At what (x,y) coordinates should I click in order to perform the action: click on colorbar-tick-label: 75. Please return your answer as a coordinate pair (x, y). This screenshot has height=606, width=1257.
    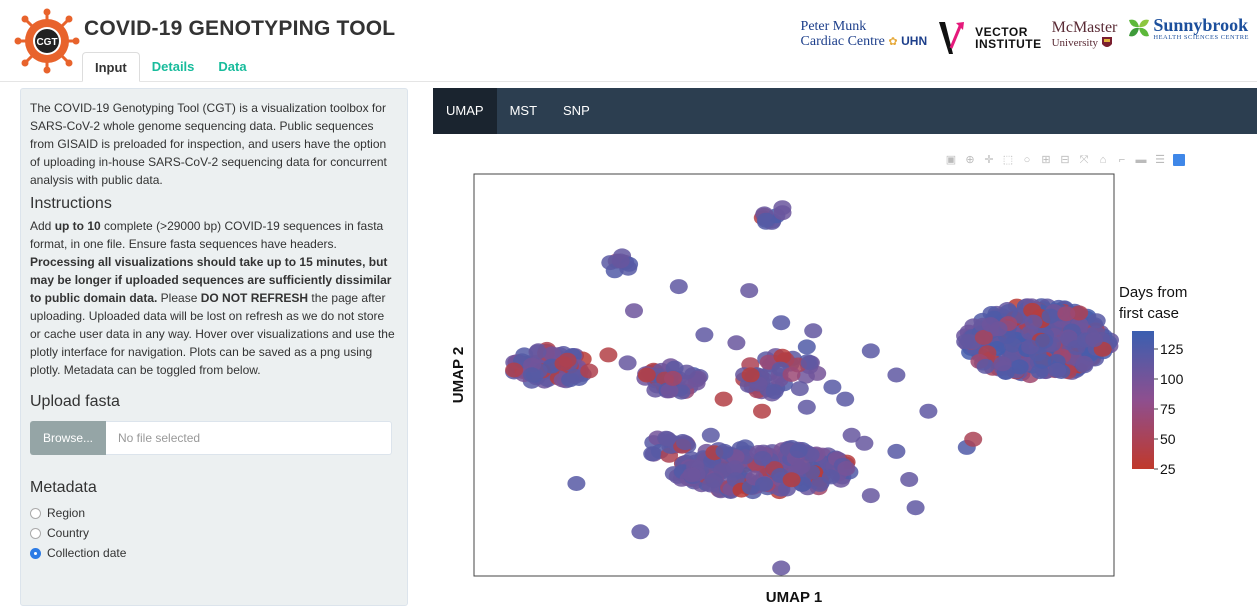
    Looking at the image, I should click on (1168, 409).